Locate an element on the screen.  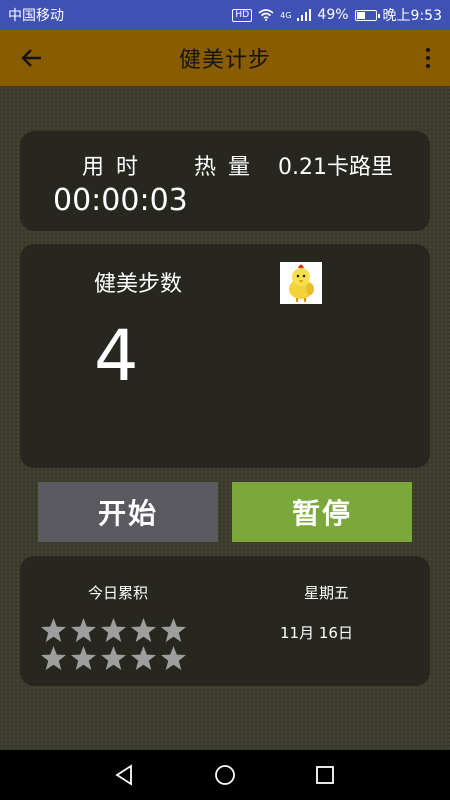
today-total-label: 今日累积 is located at coordinates (118, 593).